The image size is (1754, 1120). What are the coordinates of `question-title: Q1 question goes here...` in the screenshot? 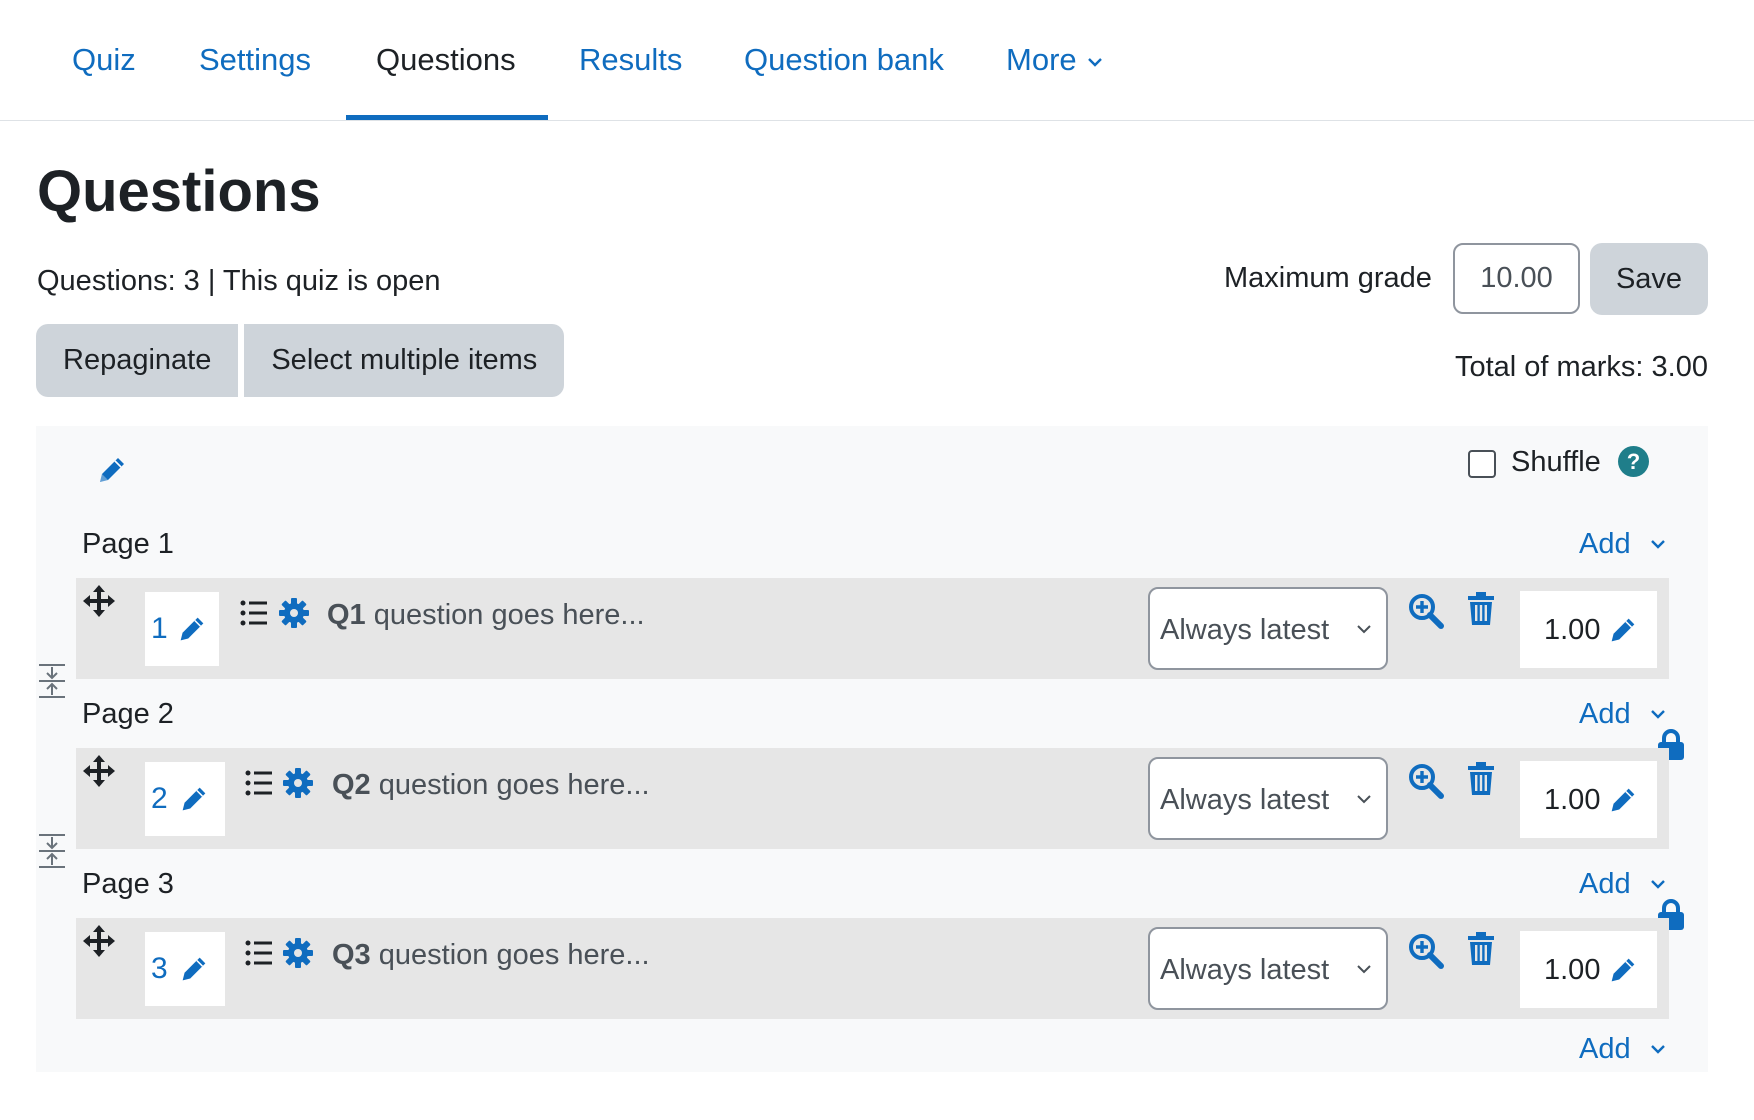 It's located at (486, 615).